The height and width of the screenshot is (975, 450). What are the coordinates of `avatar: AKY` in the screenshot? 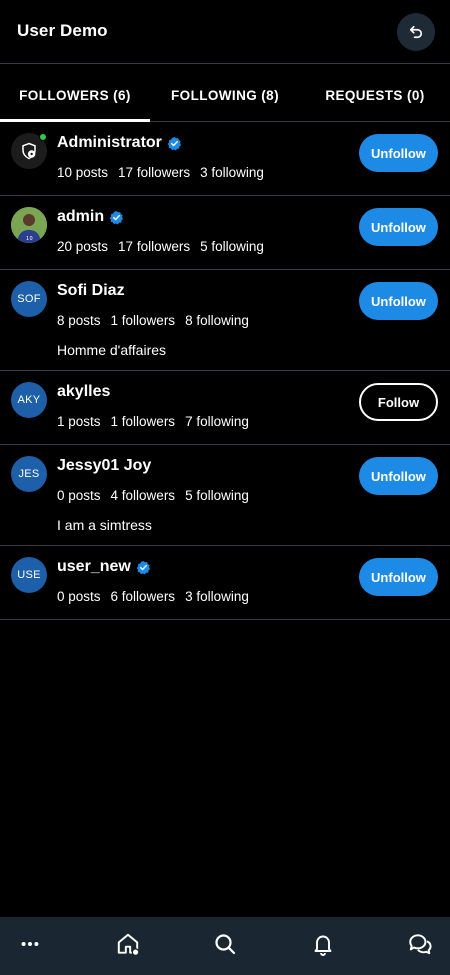 It's located at (29, 400).